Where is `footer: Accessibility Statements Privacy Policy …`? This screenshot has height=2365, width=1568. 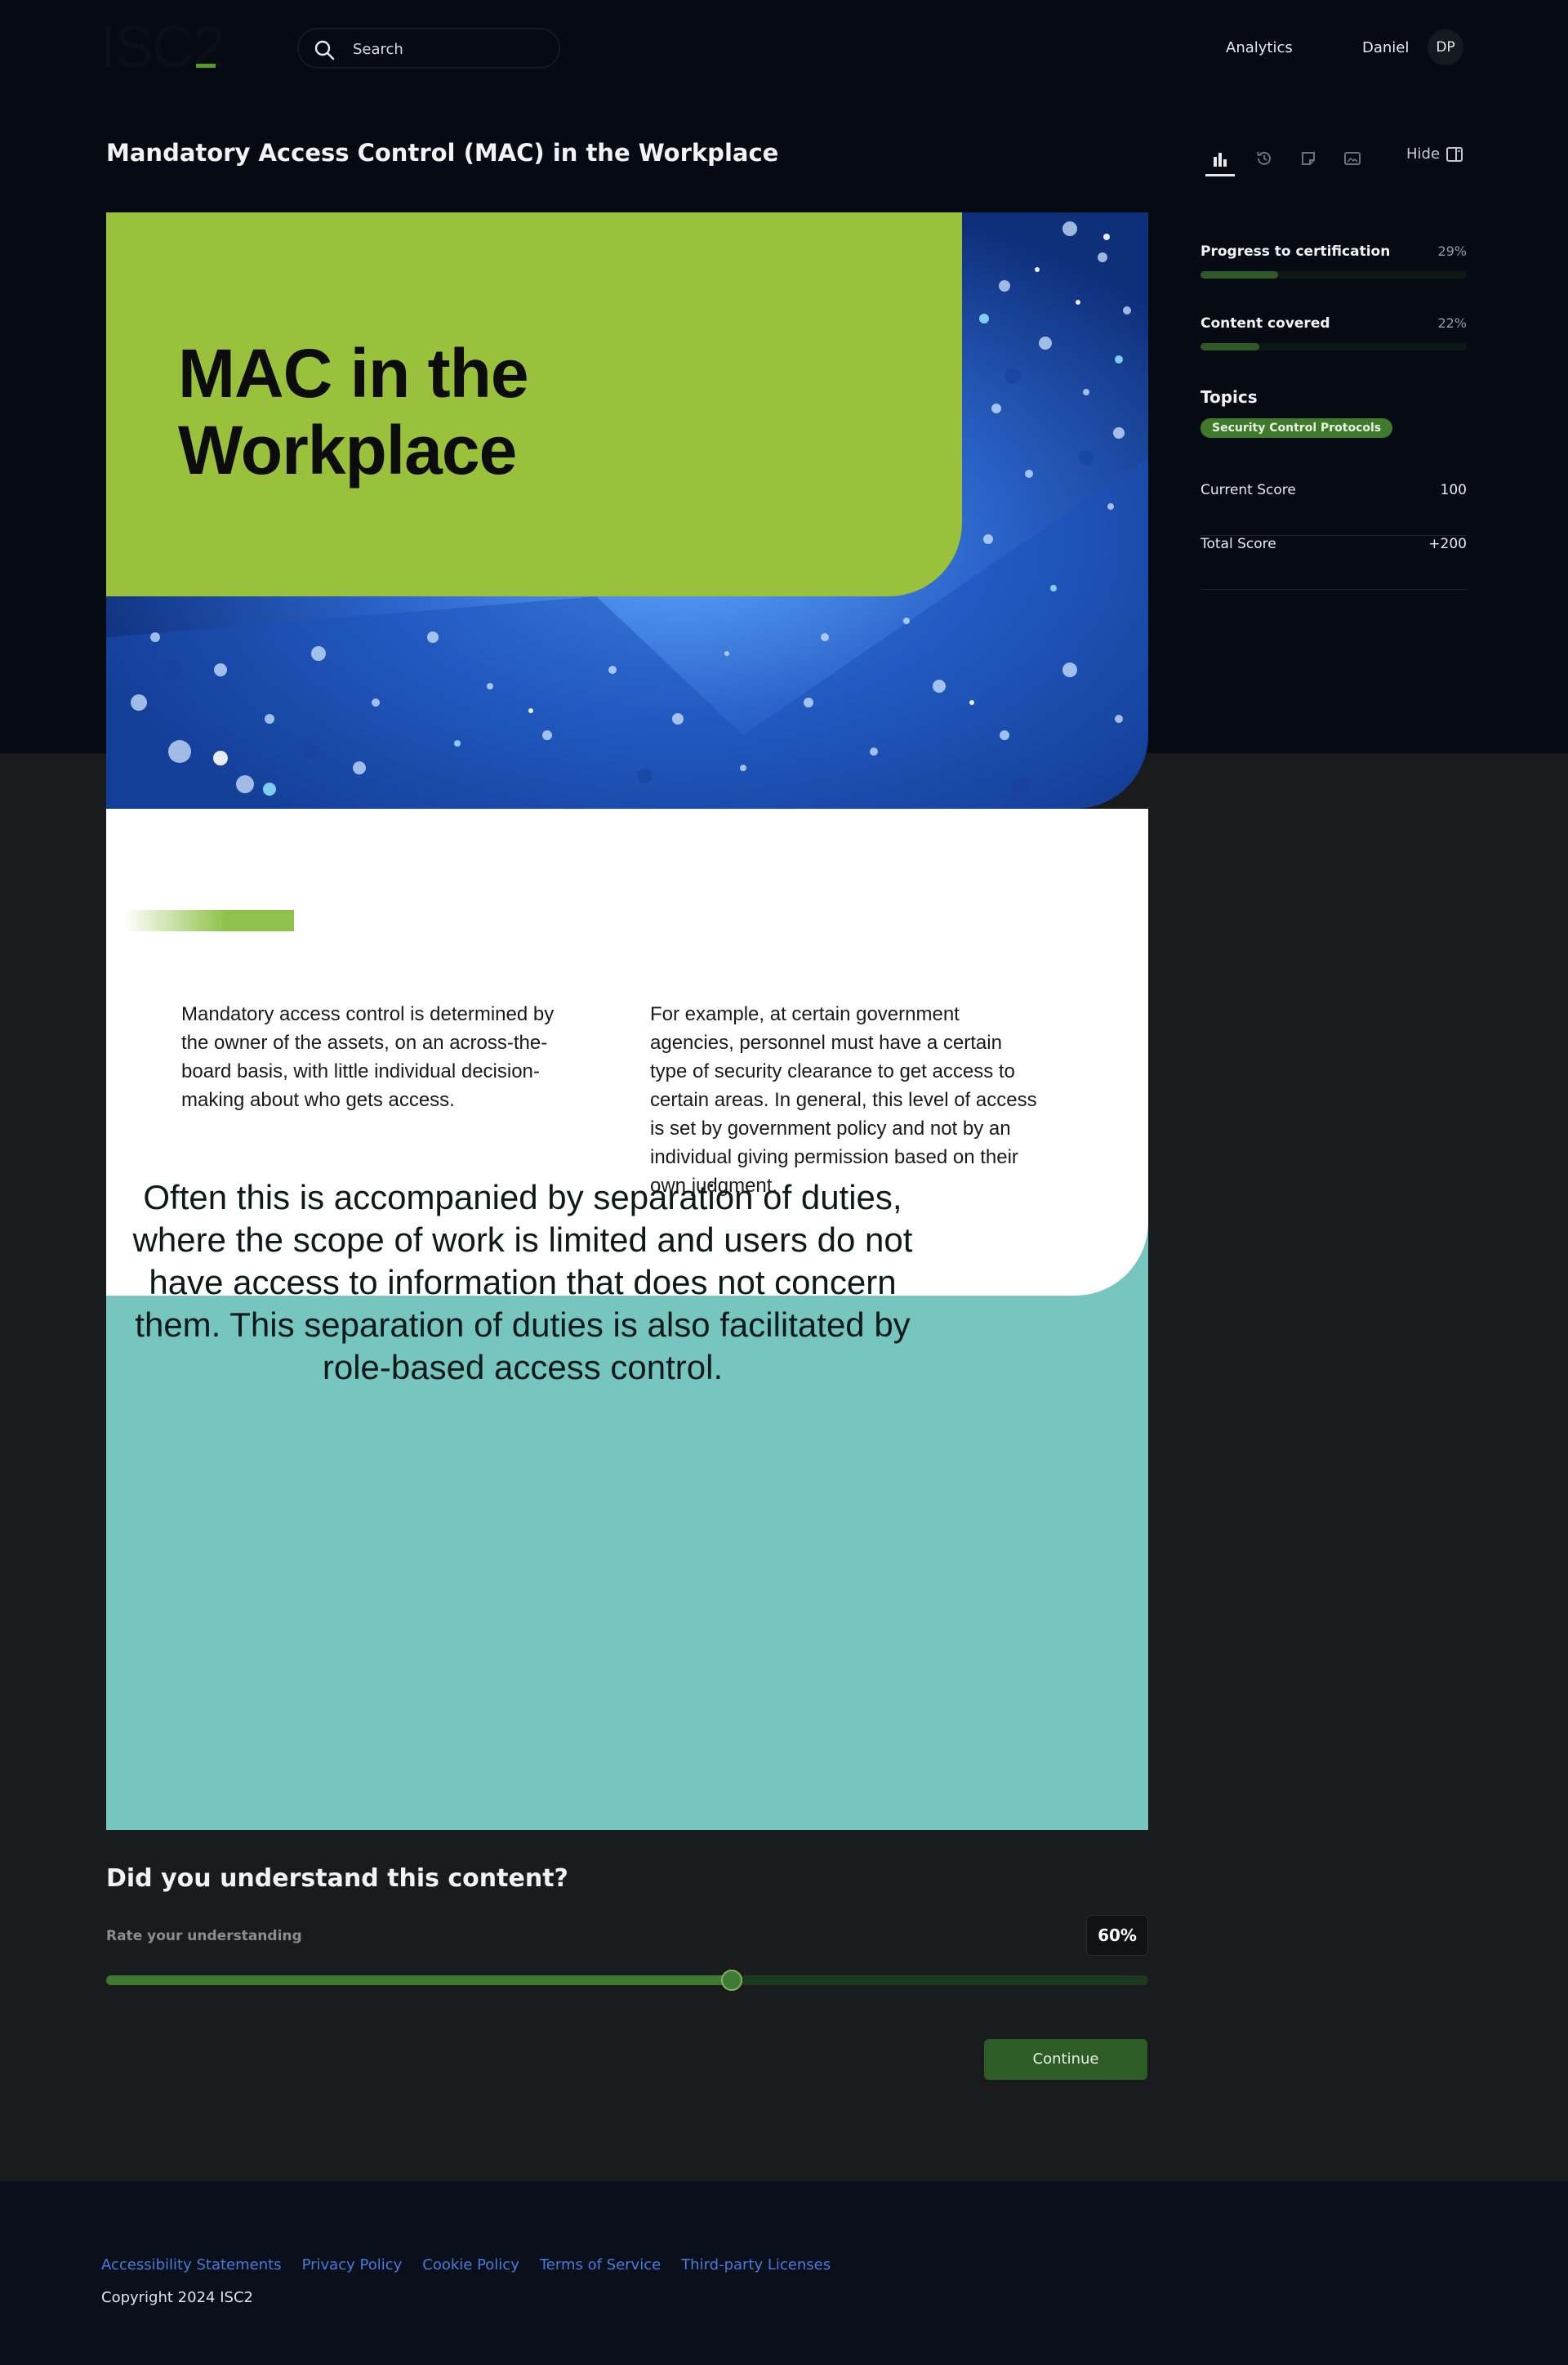
footer: Accessibility Statements Privacy Policy … is located at coordinates (784, 2273).